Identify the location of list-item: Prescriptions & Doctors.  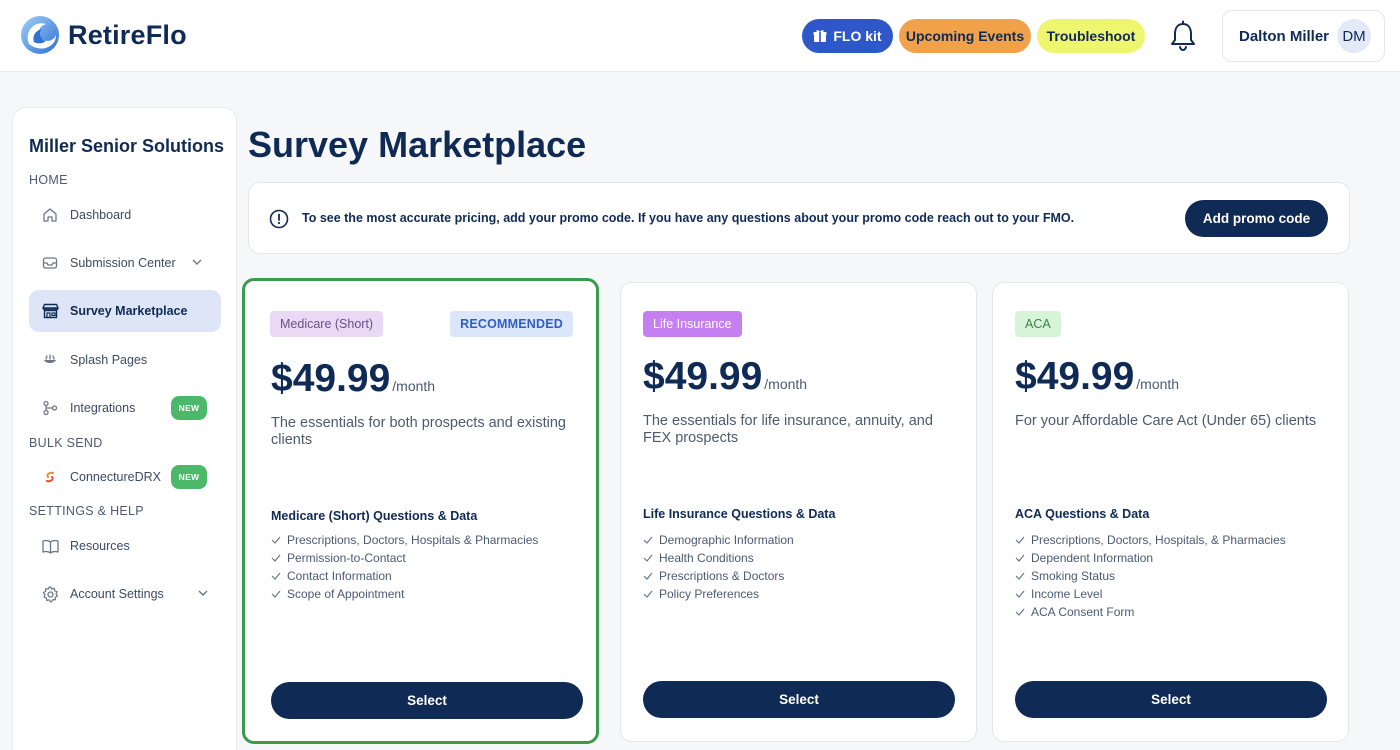
(718, 576).